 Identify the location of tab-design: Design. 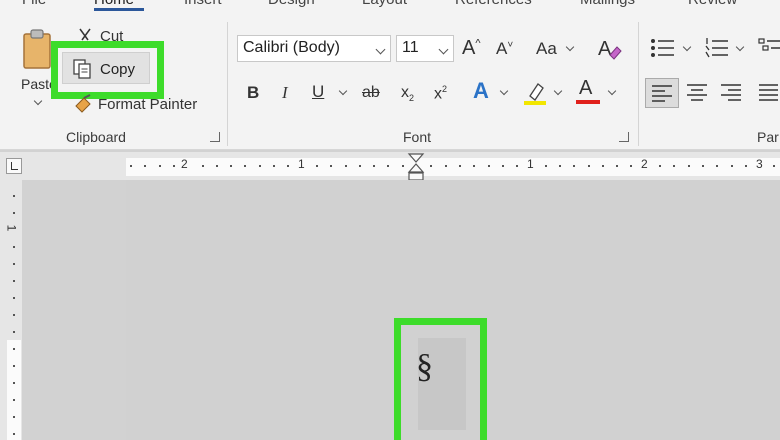
(291, 4).